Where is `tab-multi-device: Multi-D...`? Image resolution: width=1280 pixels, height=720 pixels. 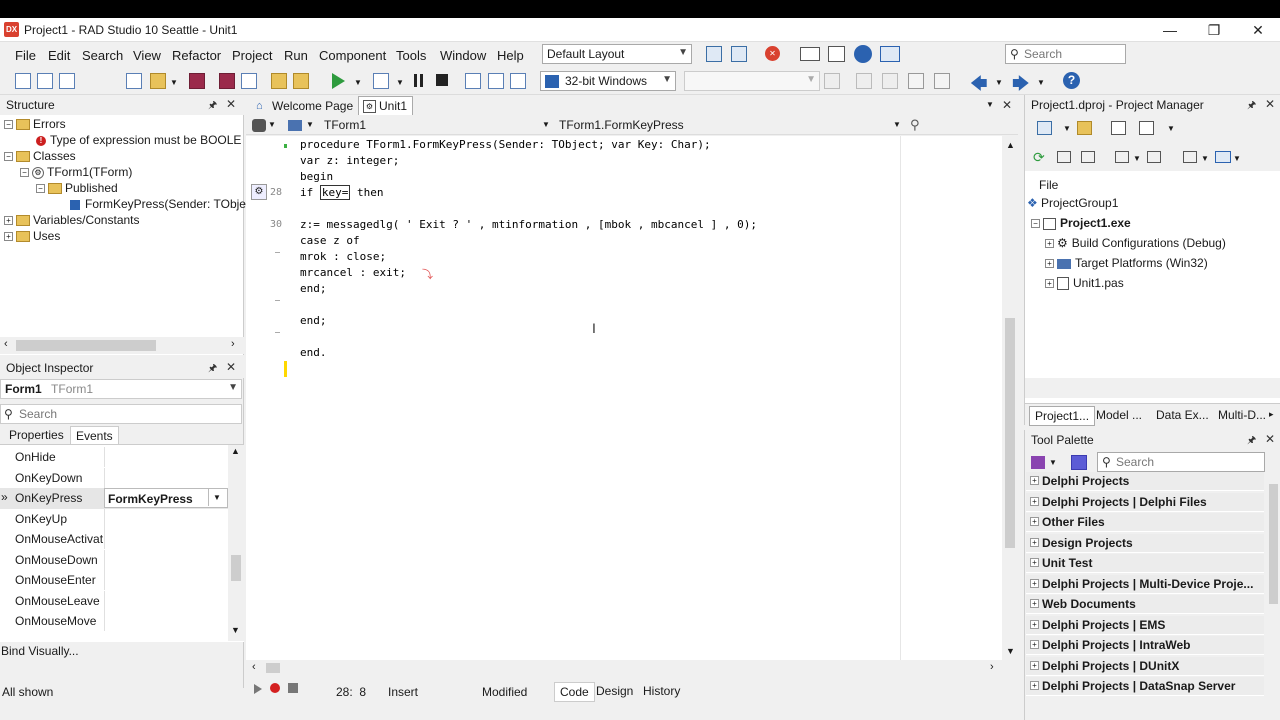
tab-multi-device: Multi-D... is located at coordinates (1242, 415).